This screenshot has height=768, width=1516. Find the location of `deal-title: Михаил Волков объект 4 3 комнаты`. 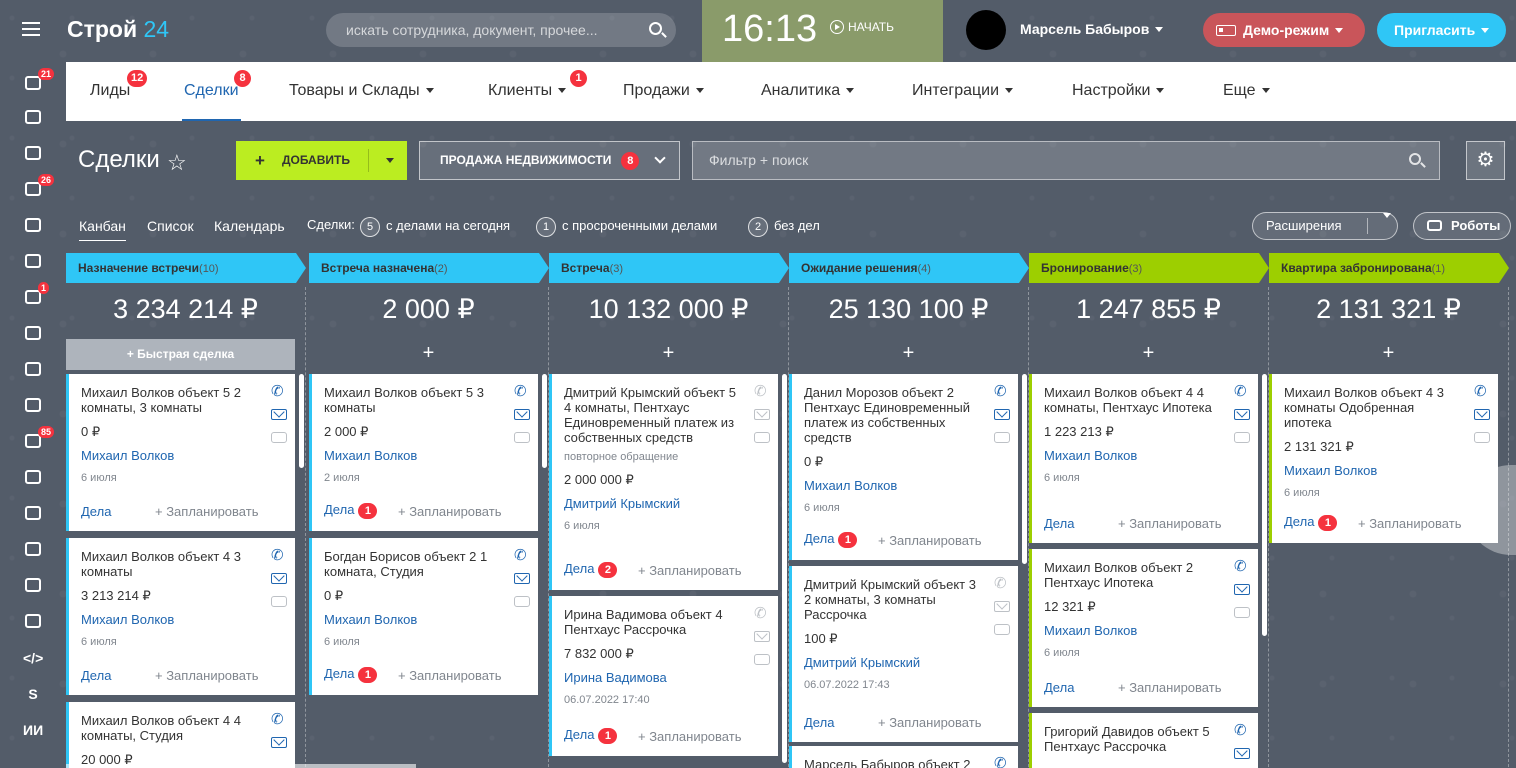

deal-title: Михаил Волков объект 4 3 комнаты is located at coordinates (168, 564).